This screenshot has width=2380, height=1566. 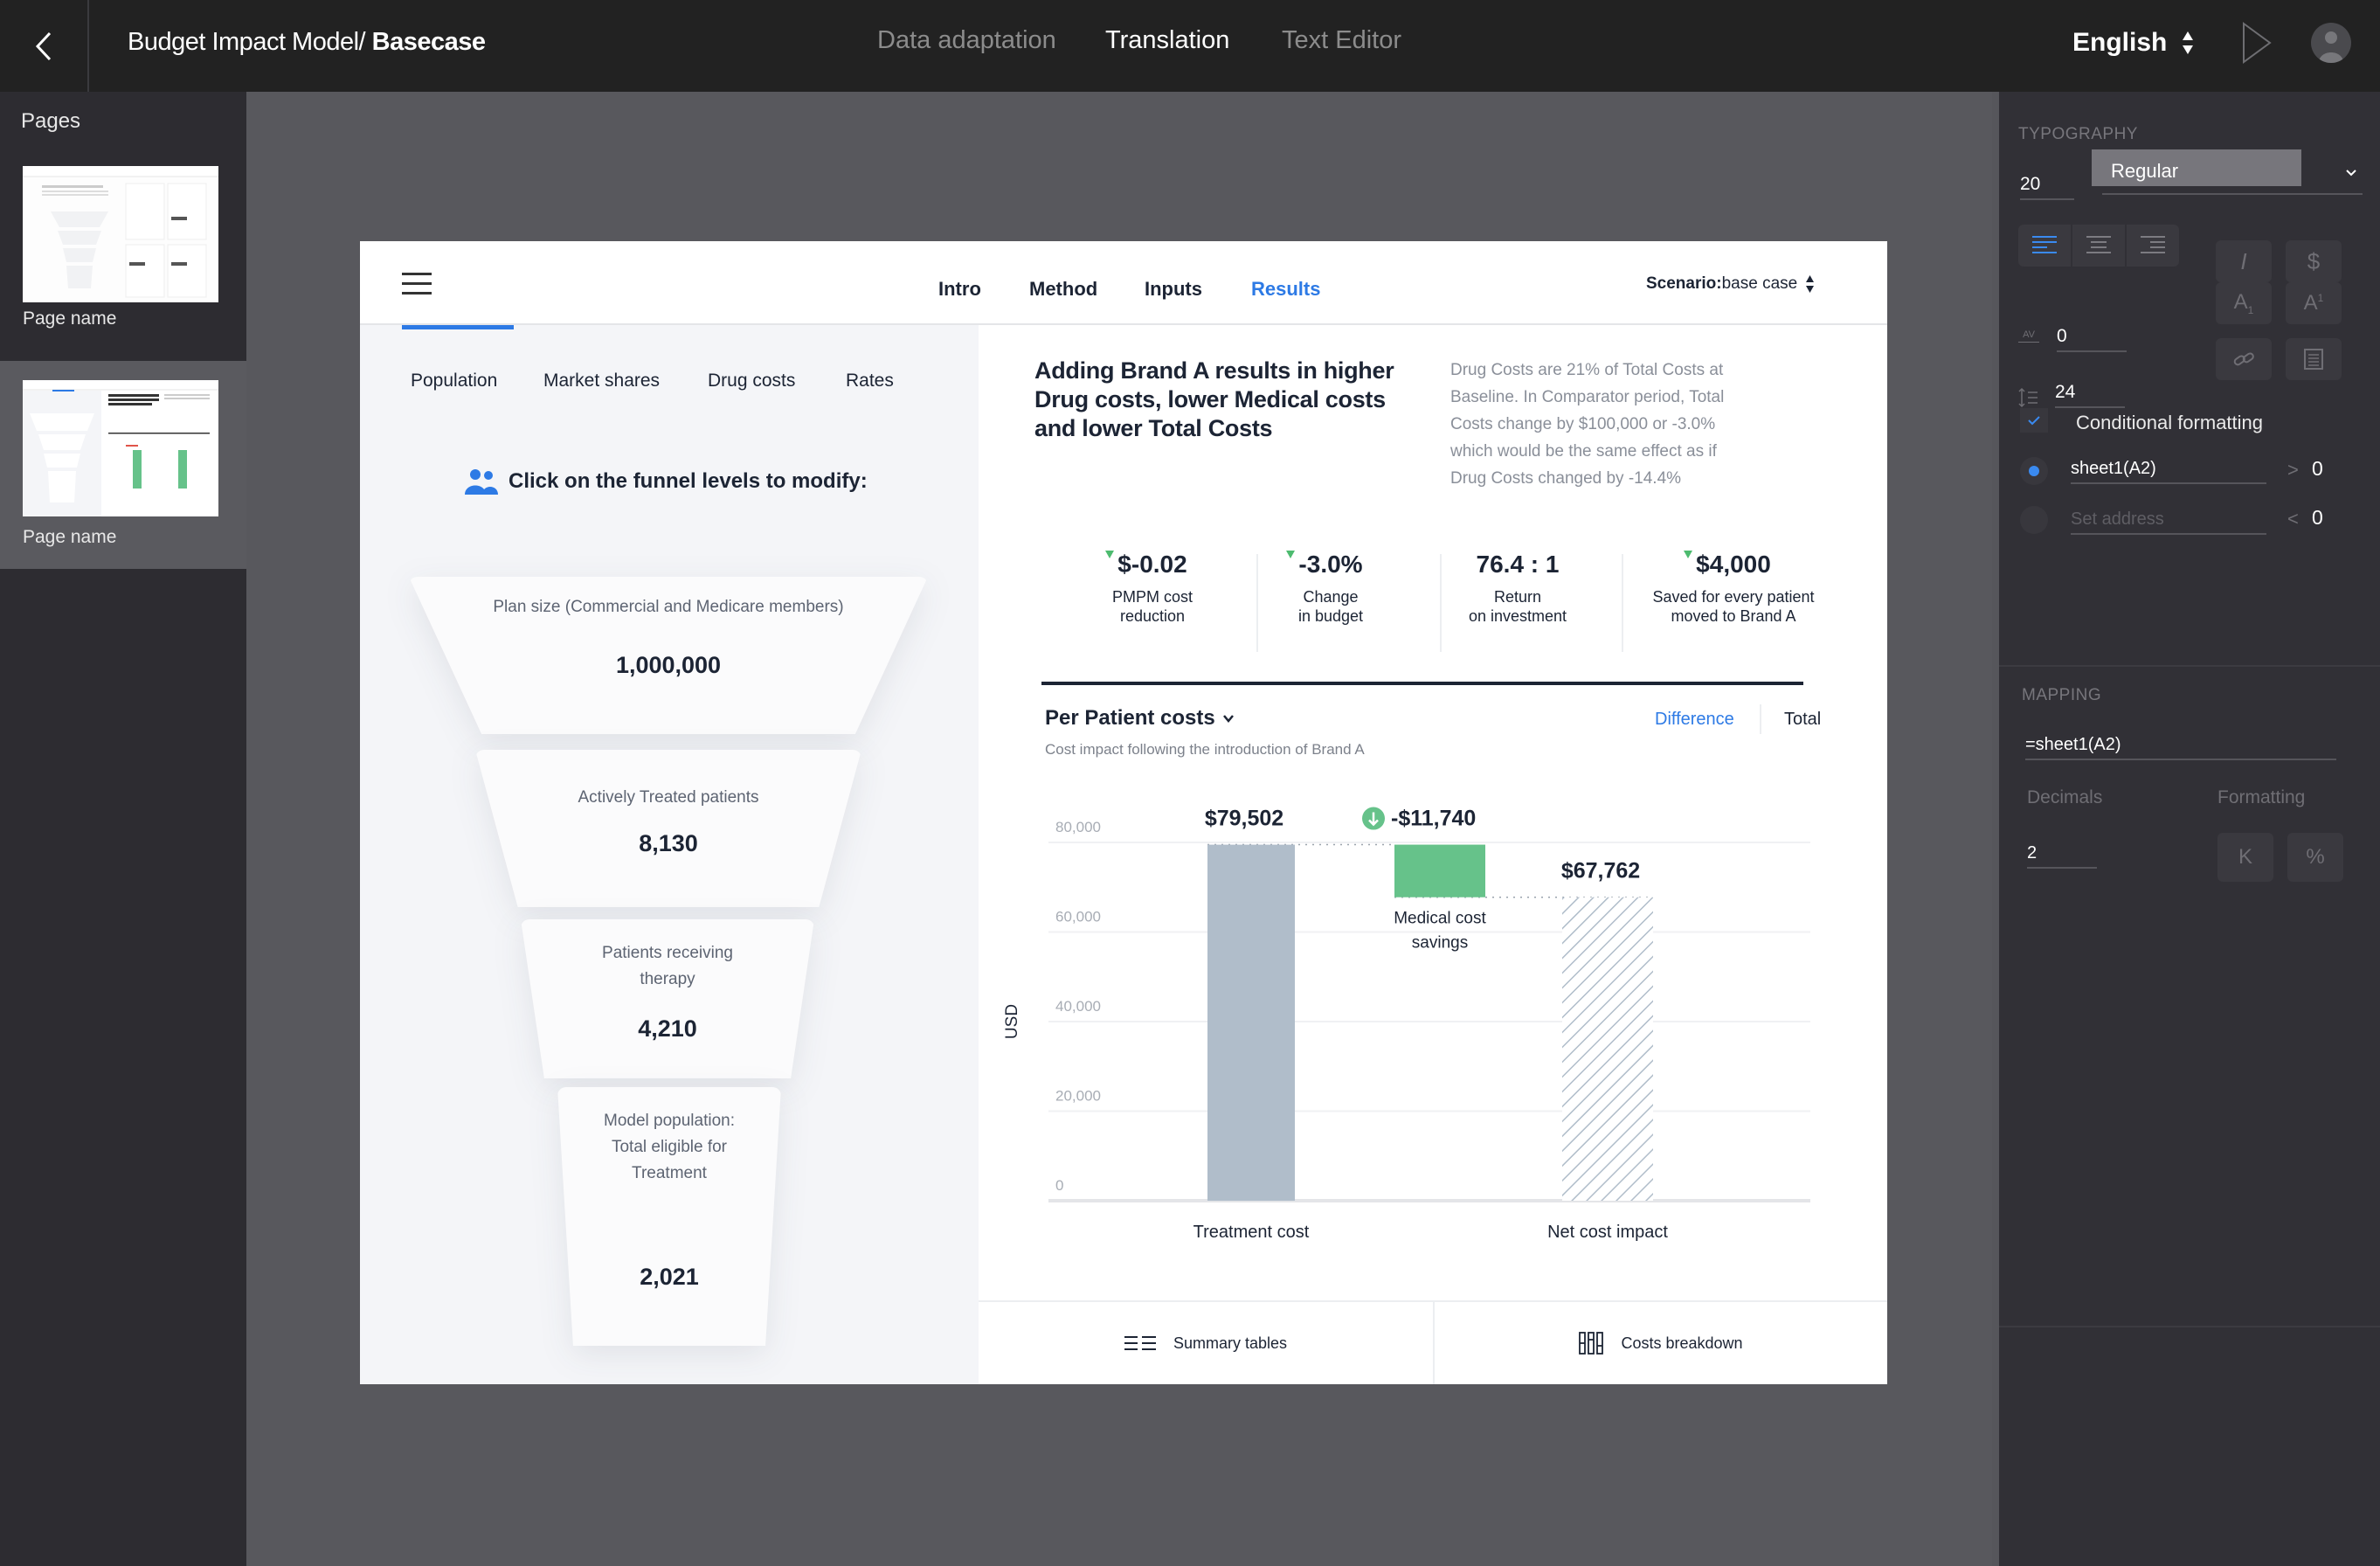 I want to click on rule-1-address-input: sheet1(A2), so click(x=2168, y=472).